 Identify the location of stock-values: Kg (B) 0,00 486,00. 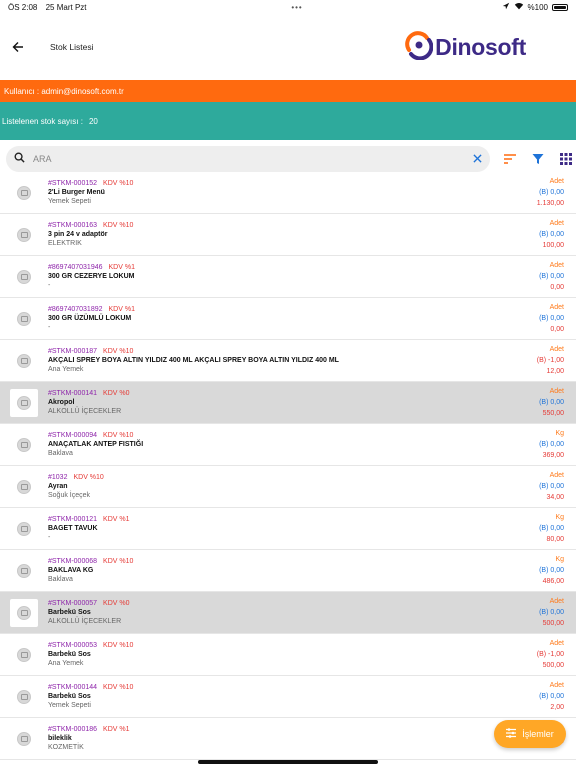
(531, 571).